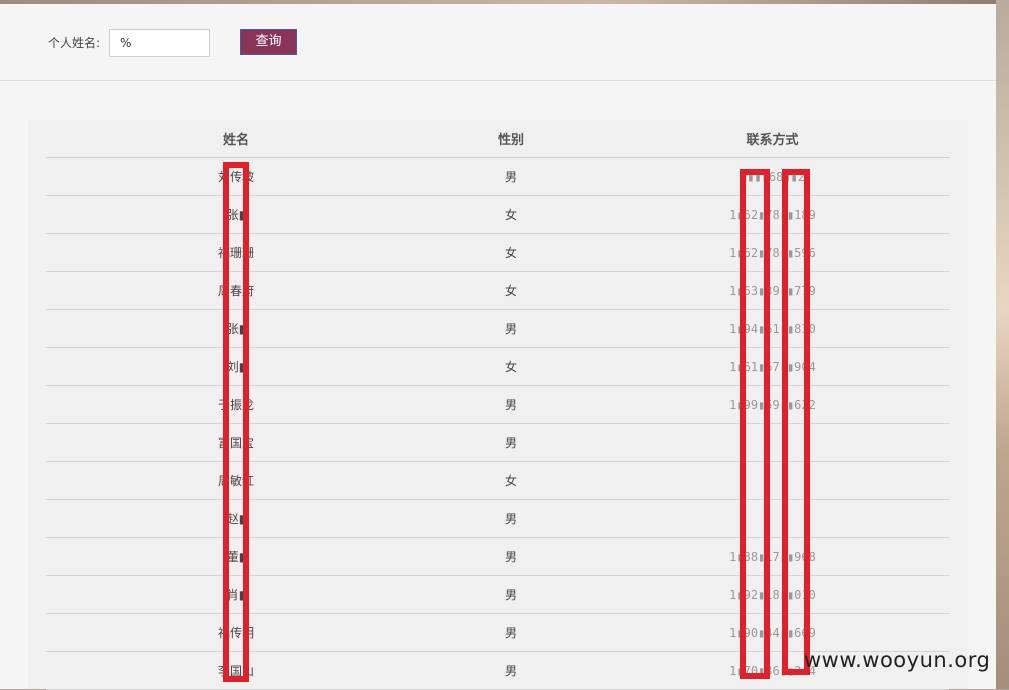  What do you see at coordinates (772, 632) in the screenshot?
I see `contact-cell: 1▮90▮44▮▮669` at bounding box center [772, 632].